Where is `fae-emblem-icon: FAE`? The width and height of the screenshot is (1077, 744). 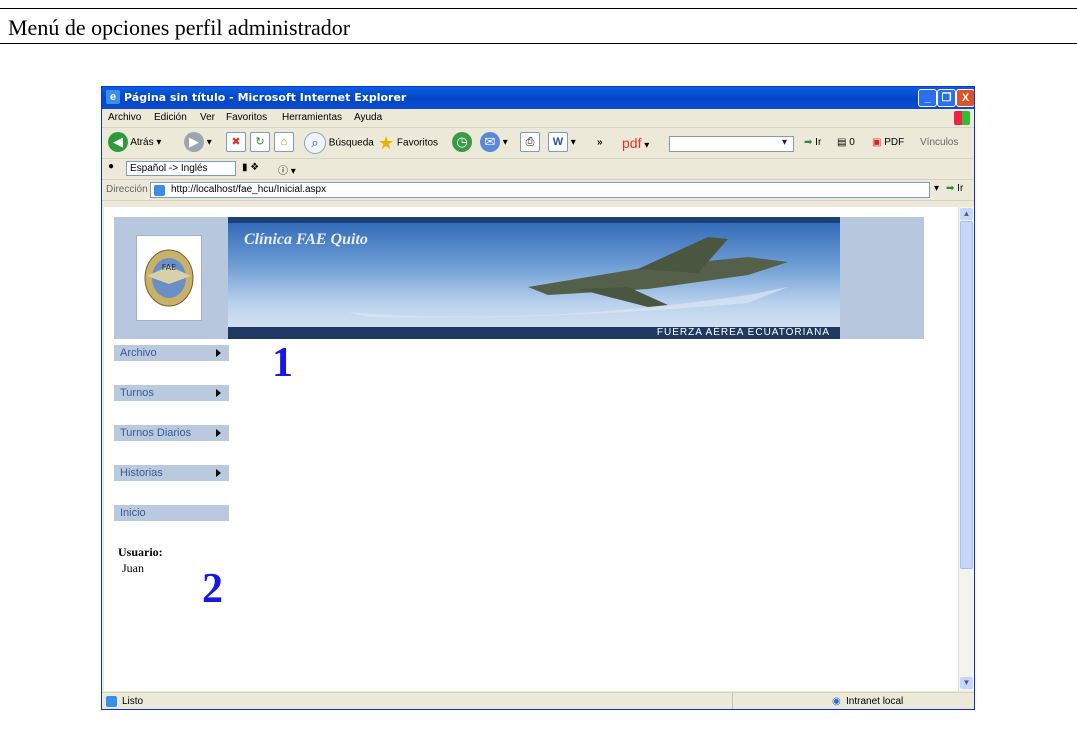 fae-emblem-icon: FAE is located at coordinates (169, 278).